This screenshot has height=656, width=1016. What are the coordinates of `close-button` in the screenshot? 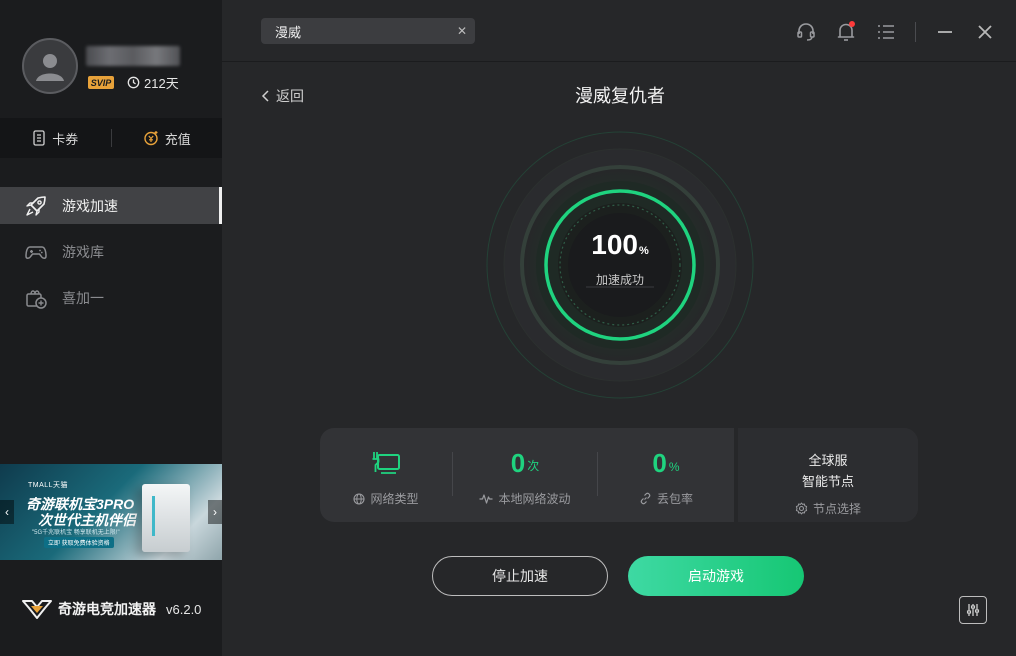 It's located at (985, 32).